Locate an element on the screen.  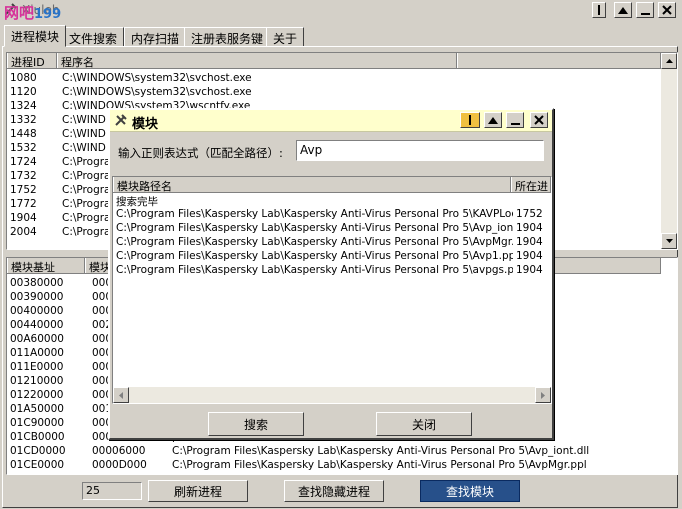
dialog-search-label: 搜索 is located at coordinates (255, 424).